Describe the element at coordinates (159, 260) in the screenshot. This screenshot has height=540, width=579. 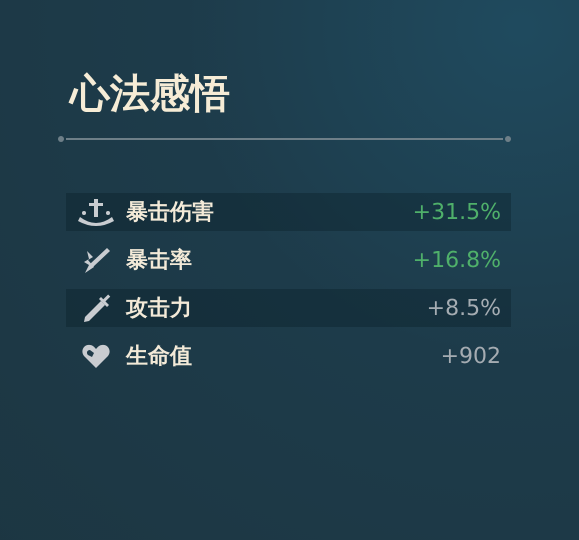
I see `stat-label: 暴击率` at that location.